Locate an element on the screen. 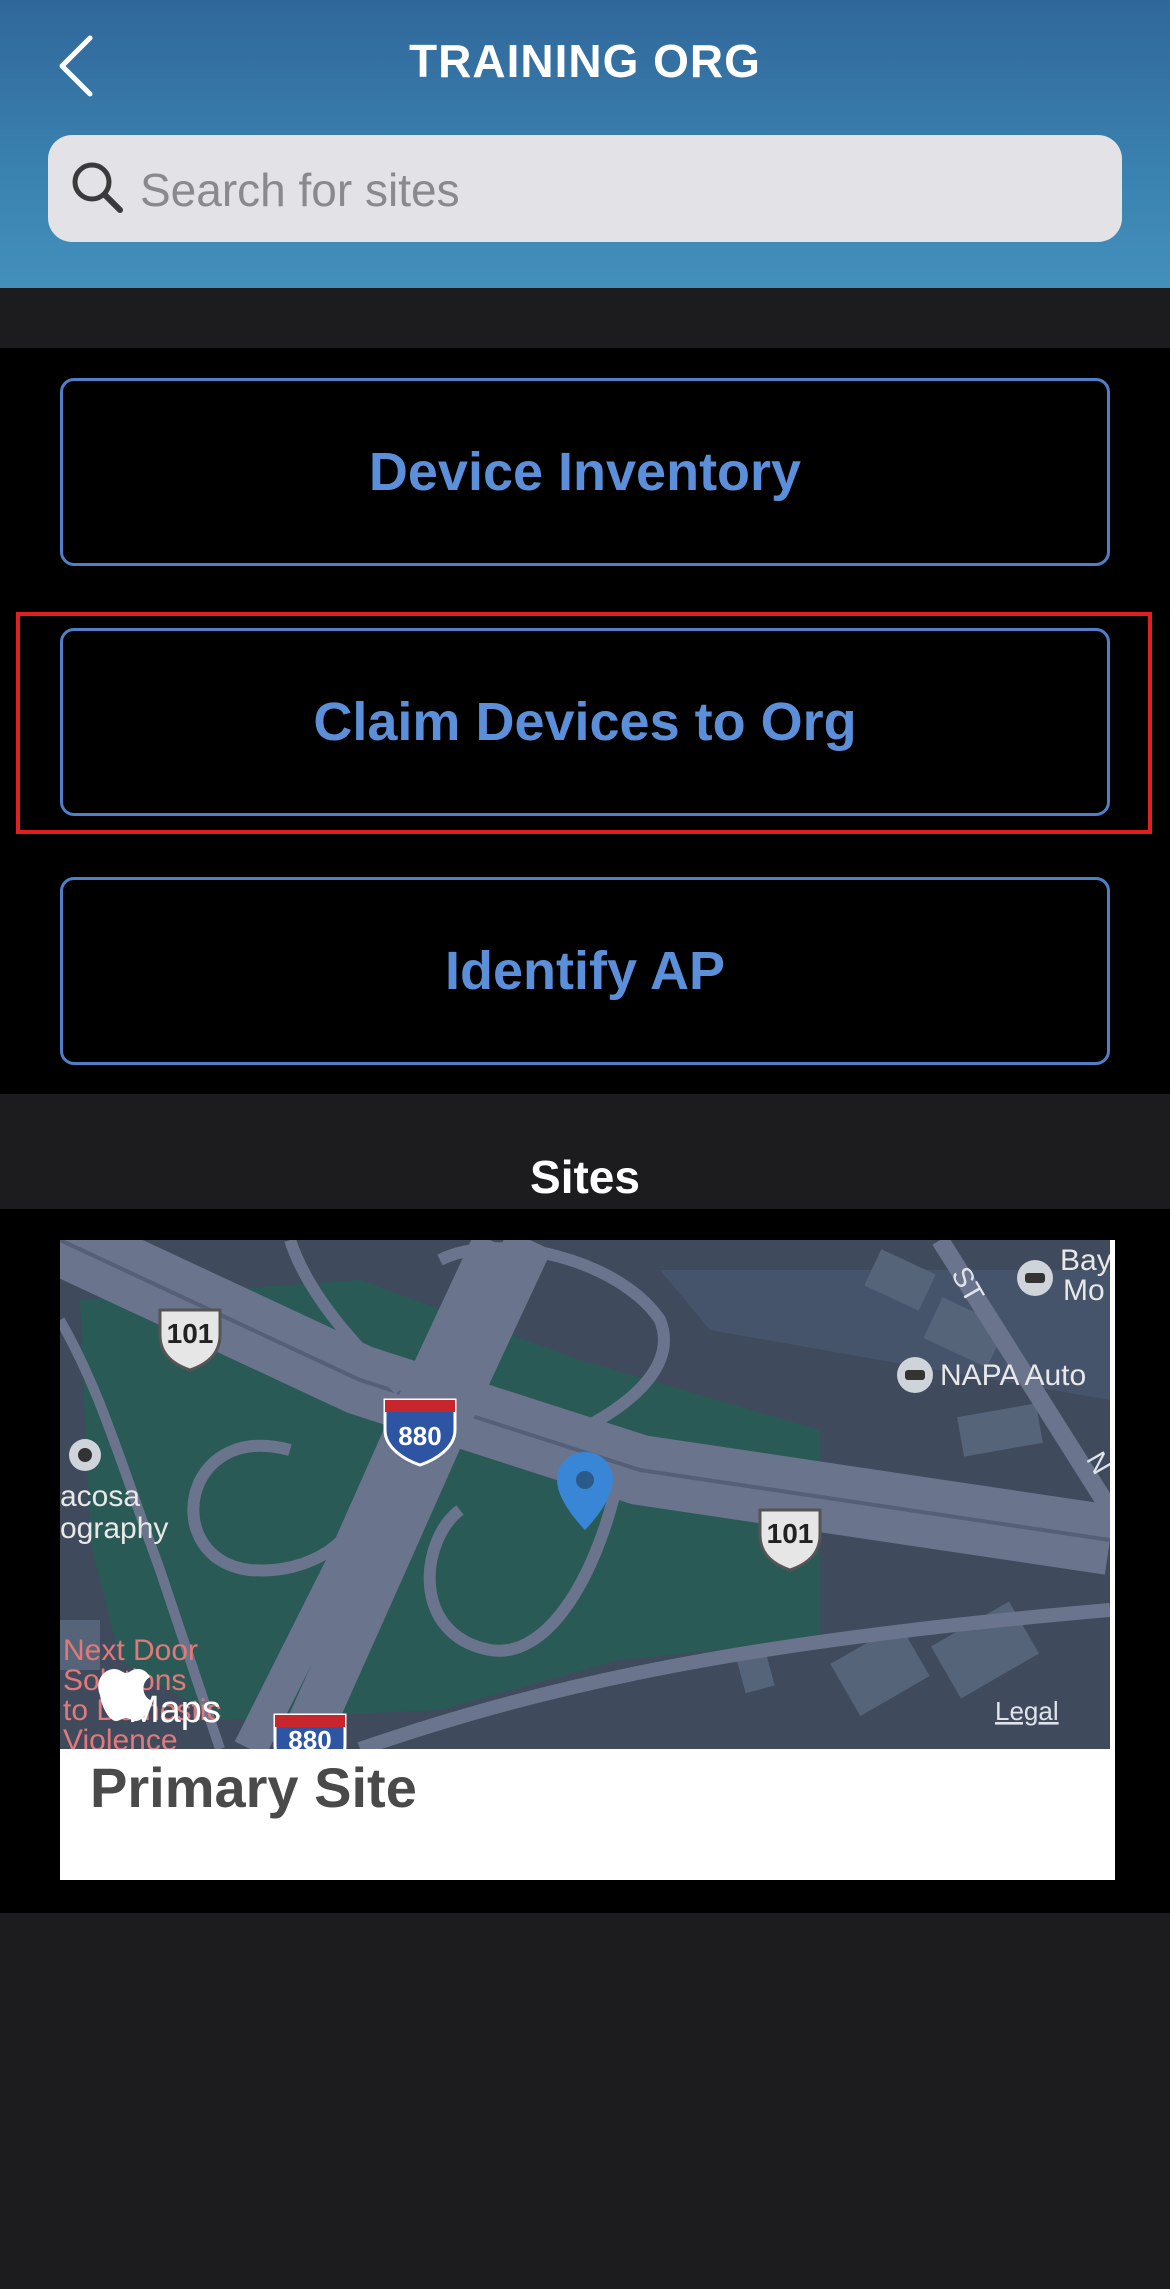 This screenshot has height=2289, width=1170. claim-devices-button: Claim Devices to Org is located at coordinates (585, 722).